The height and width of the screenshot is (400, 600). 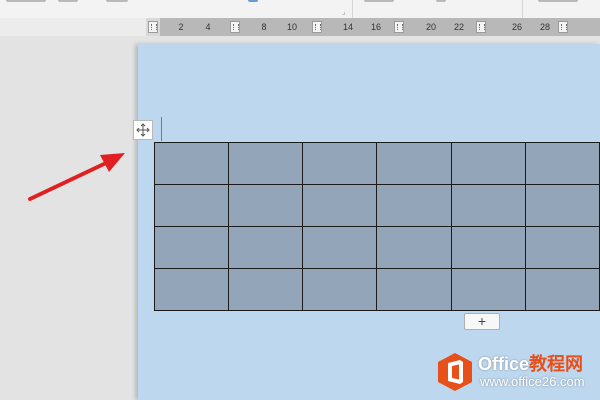 I want to click on watermark: Office教程网 www.office26.com, so click(x=517, y=372).